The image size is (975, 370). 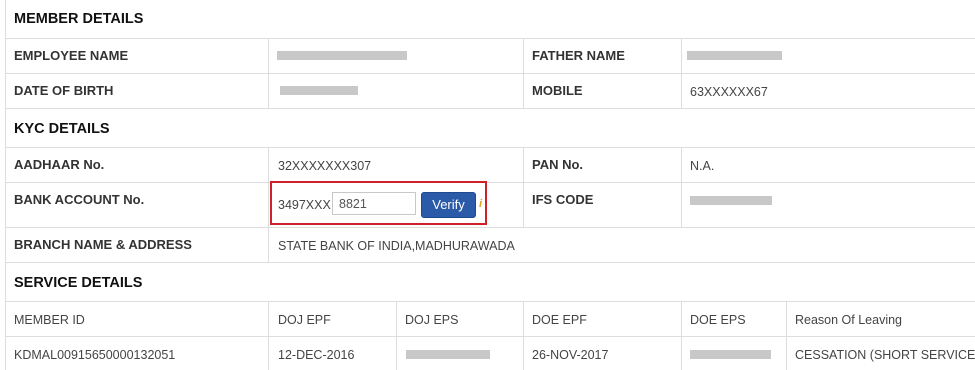 What do you see at coordinates (49, 320) in the screenshot?
I see `column-header-member-id: MEMBER ID` at bounding box center [49, 320].